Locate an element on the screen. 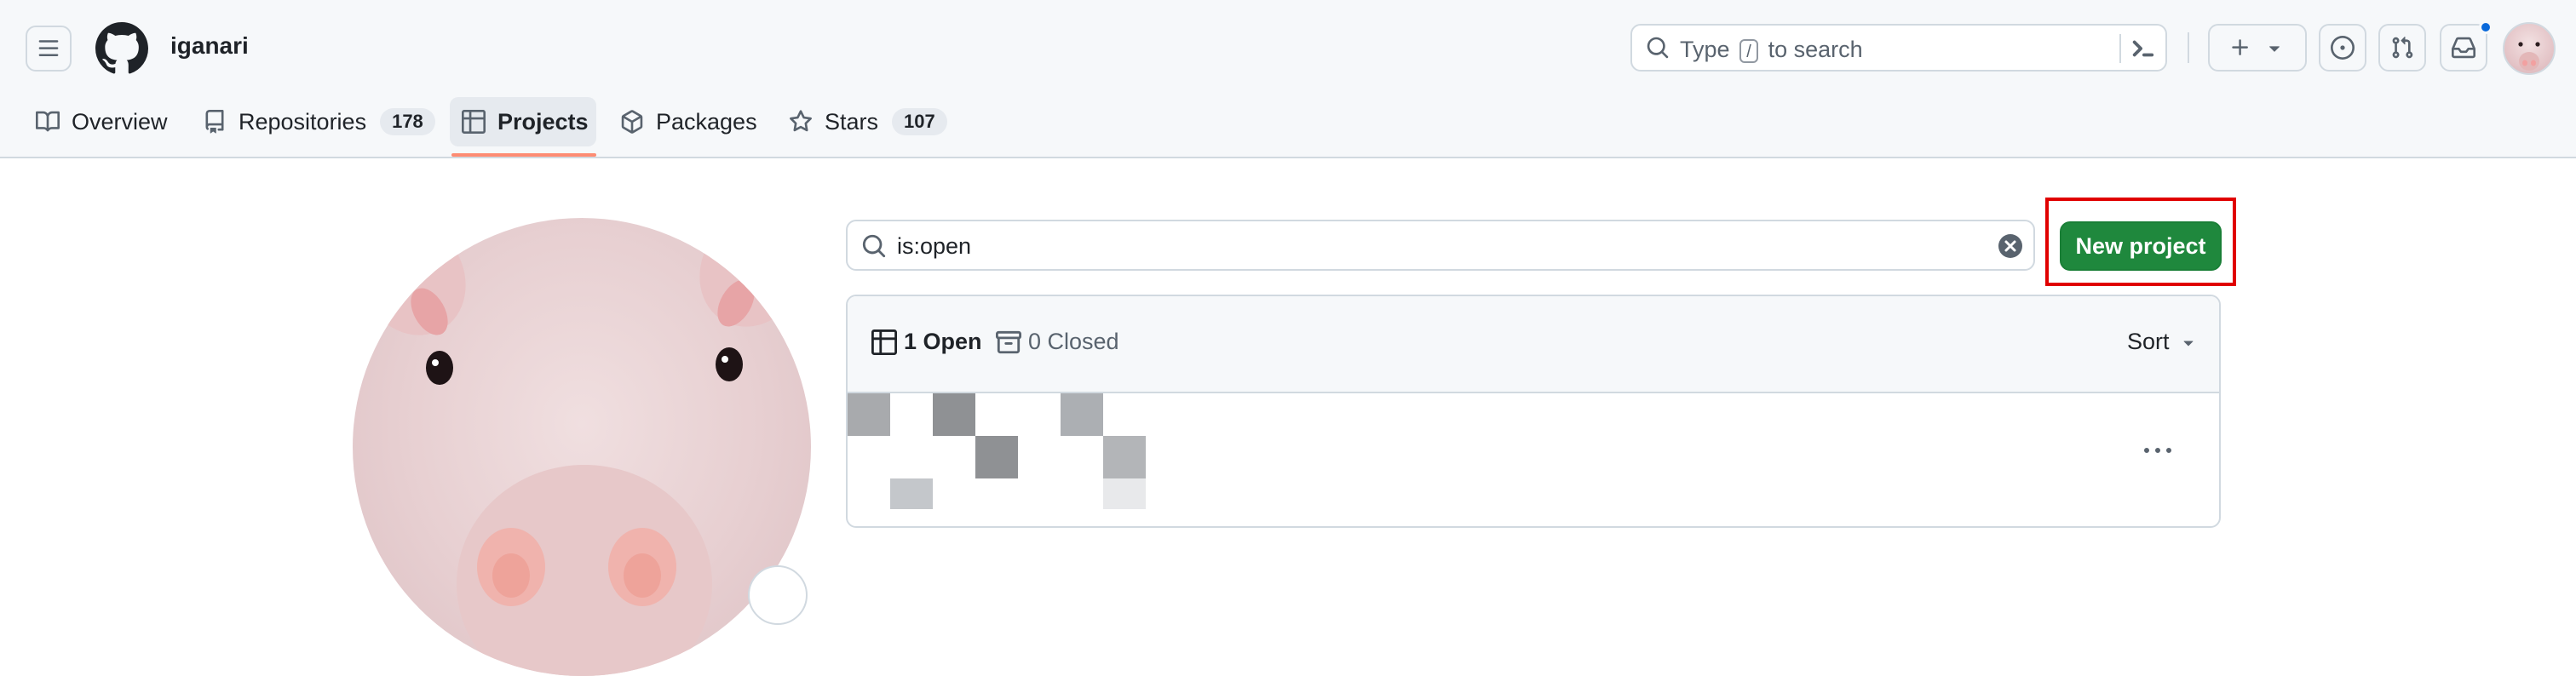 The width and height of the screenshot is (2576, 676). pull-requests-button is located at coordinates (2402, 48).